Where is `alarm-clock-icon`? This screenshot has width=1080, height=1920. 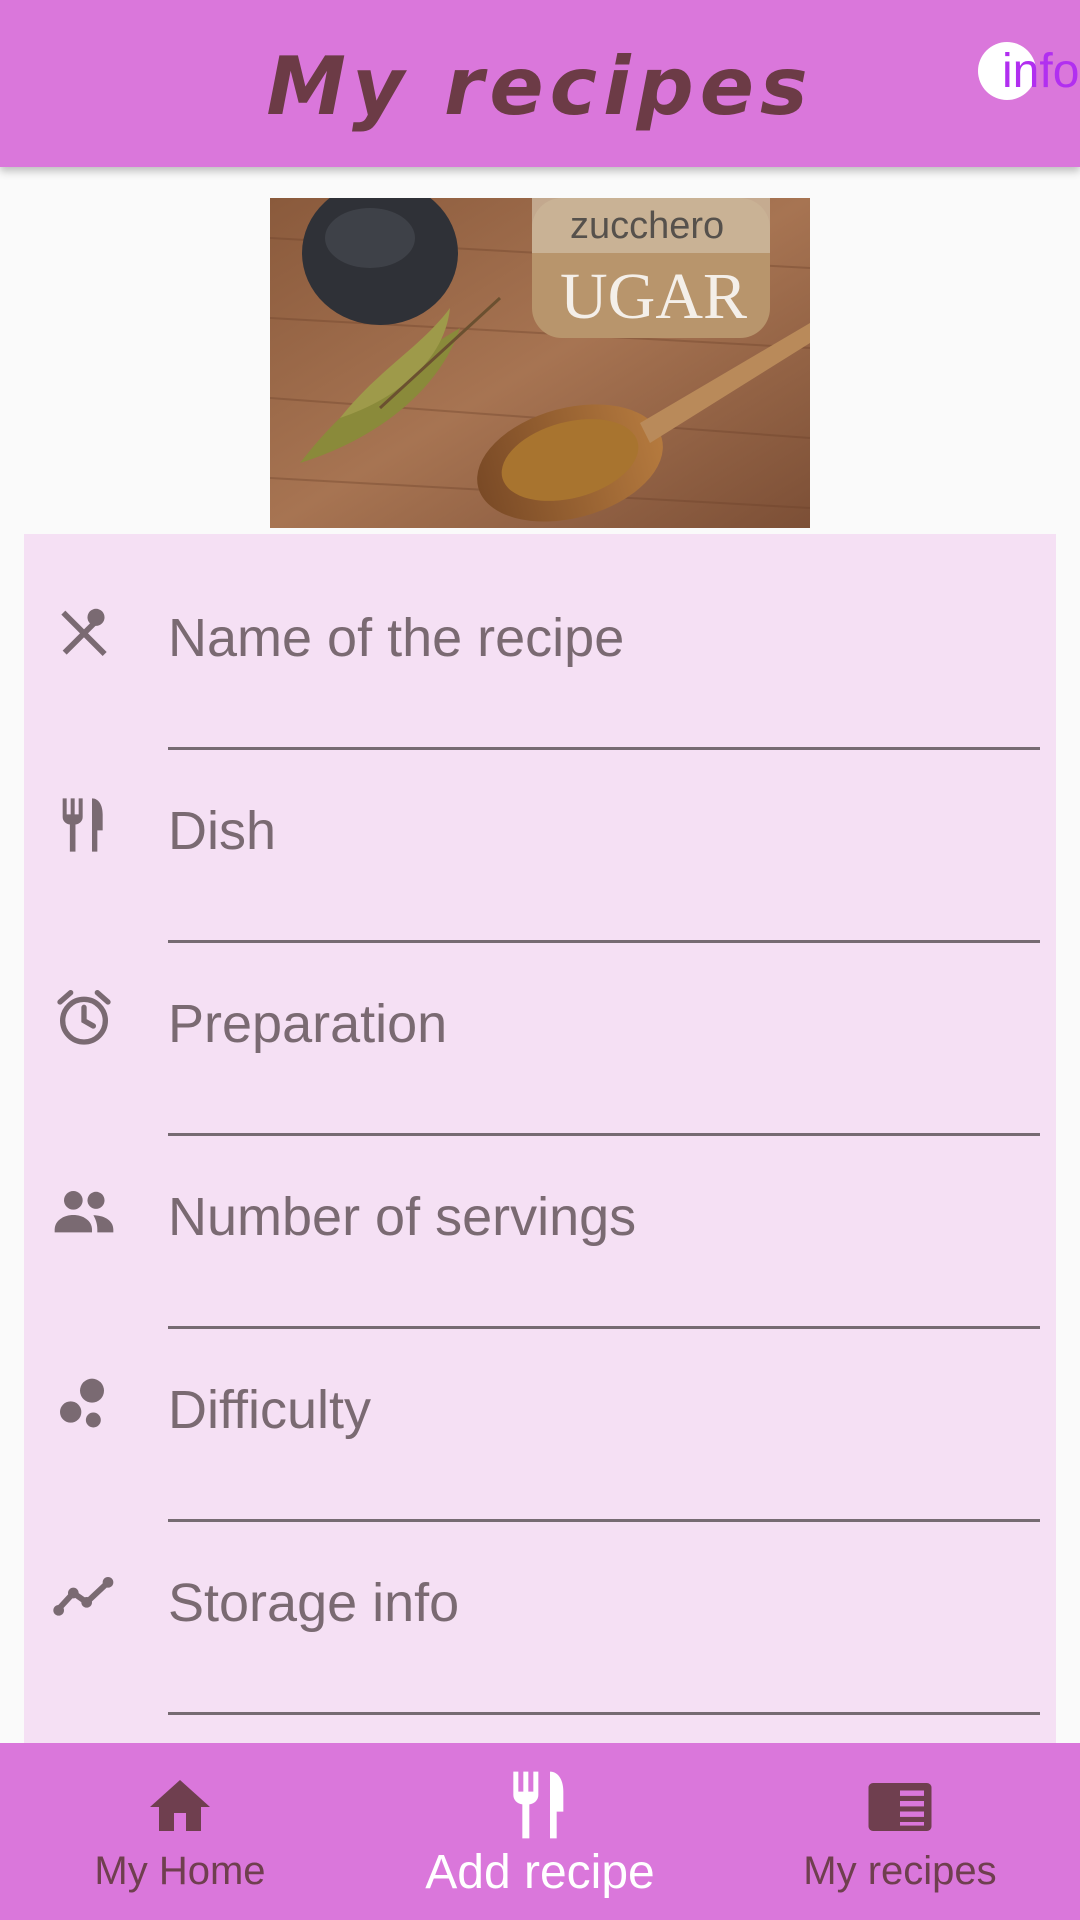 alarm-clock-icon is located at coordinates (84, 1018).